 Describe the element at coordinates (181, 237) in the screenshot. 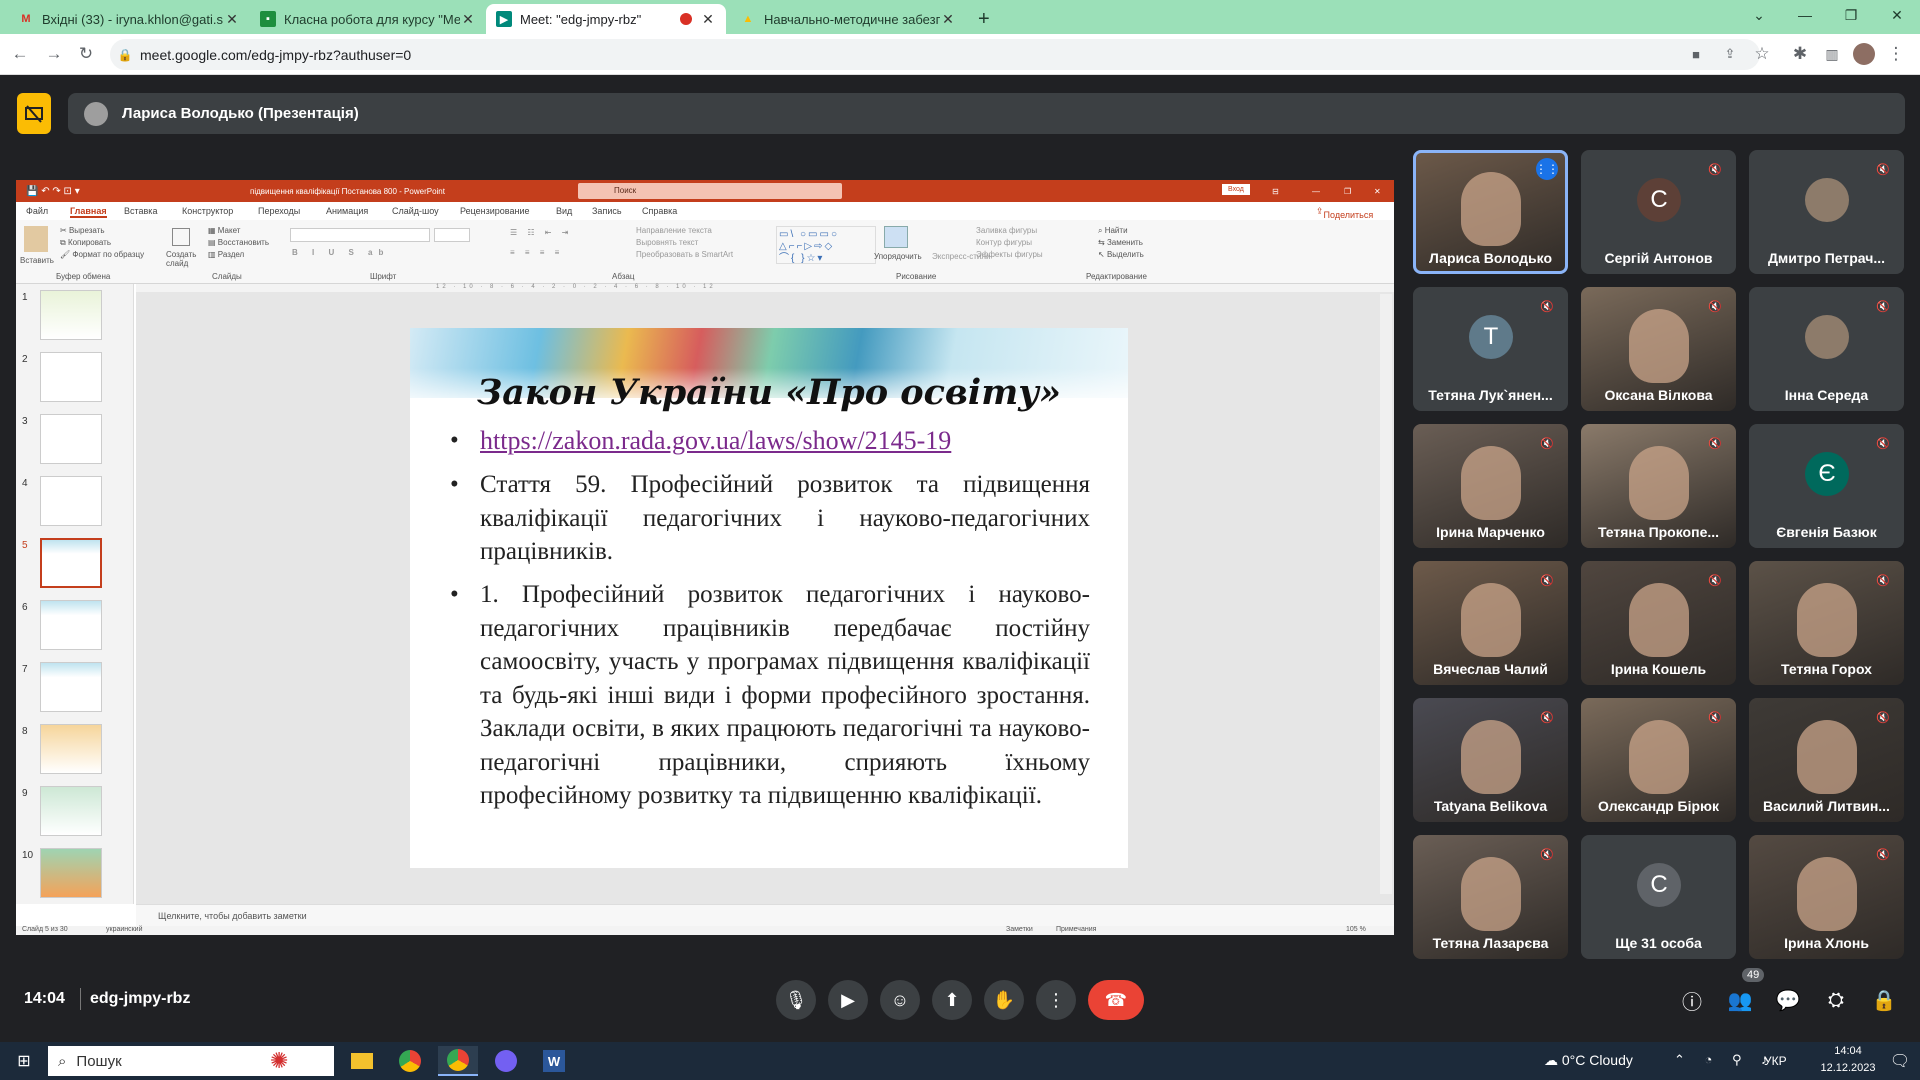

I see `new-slide-icon` at that location.